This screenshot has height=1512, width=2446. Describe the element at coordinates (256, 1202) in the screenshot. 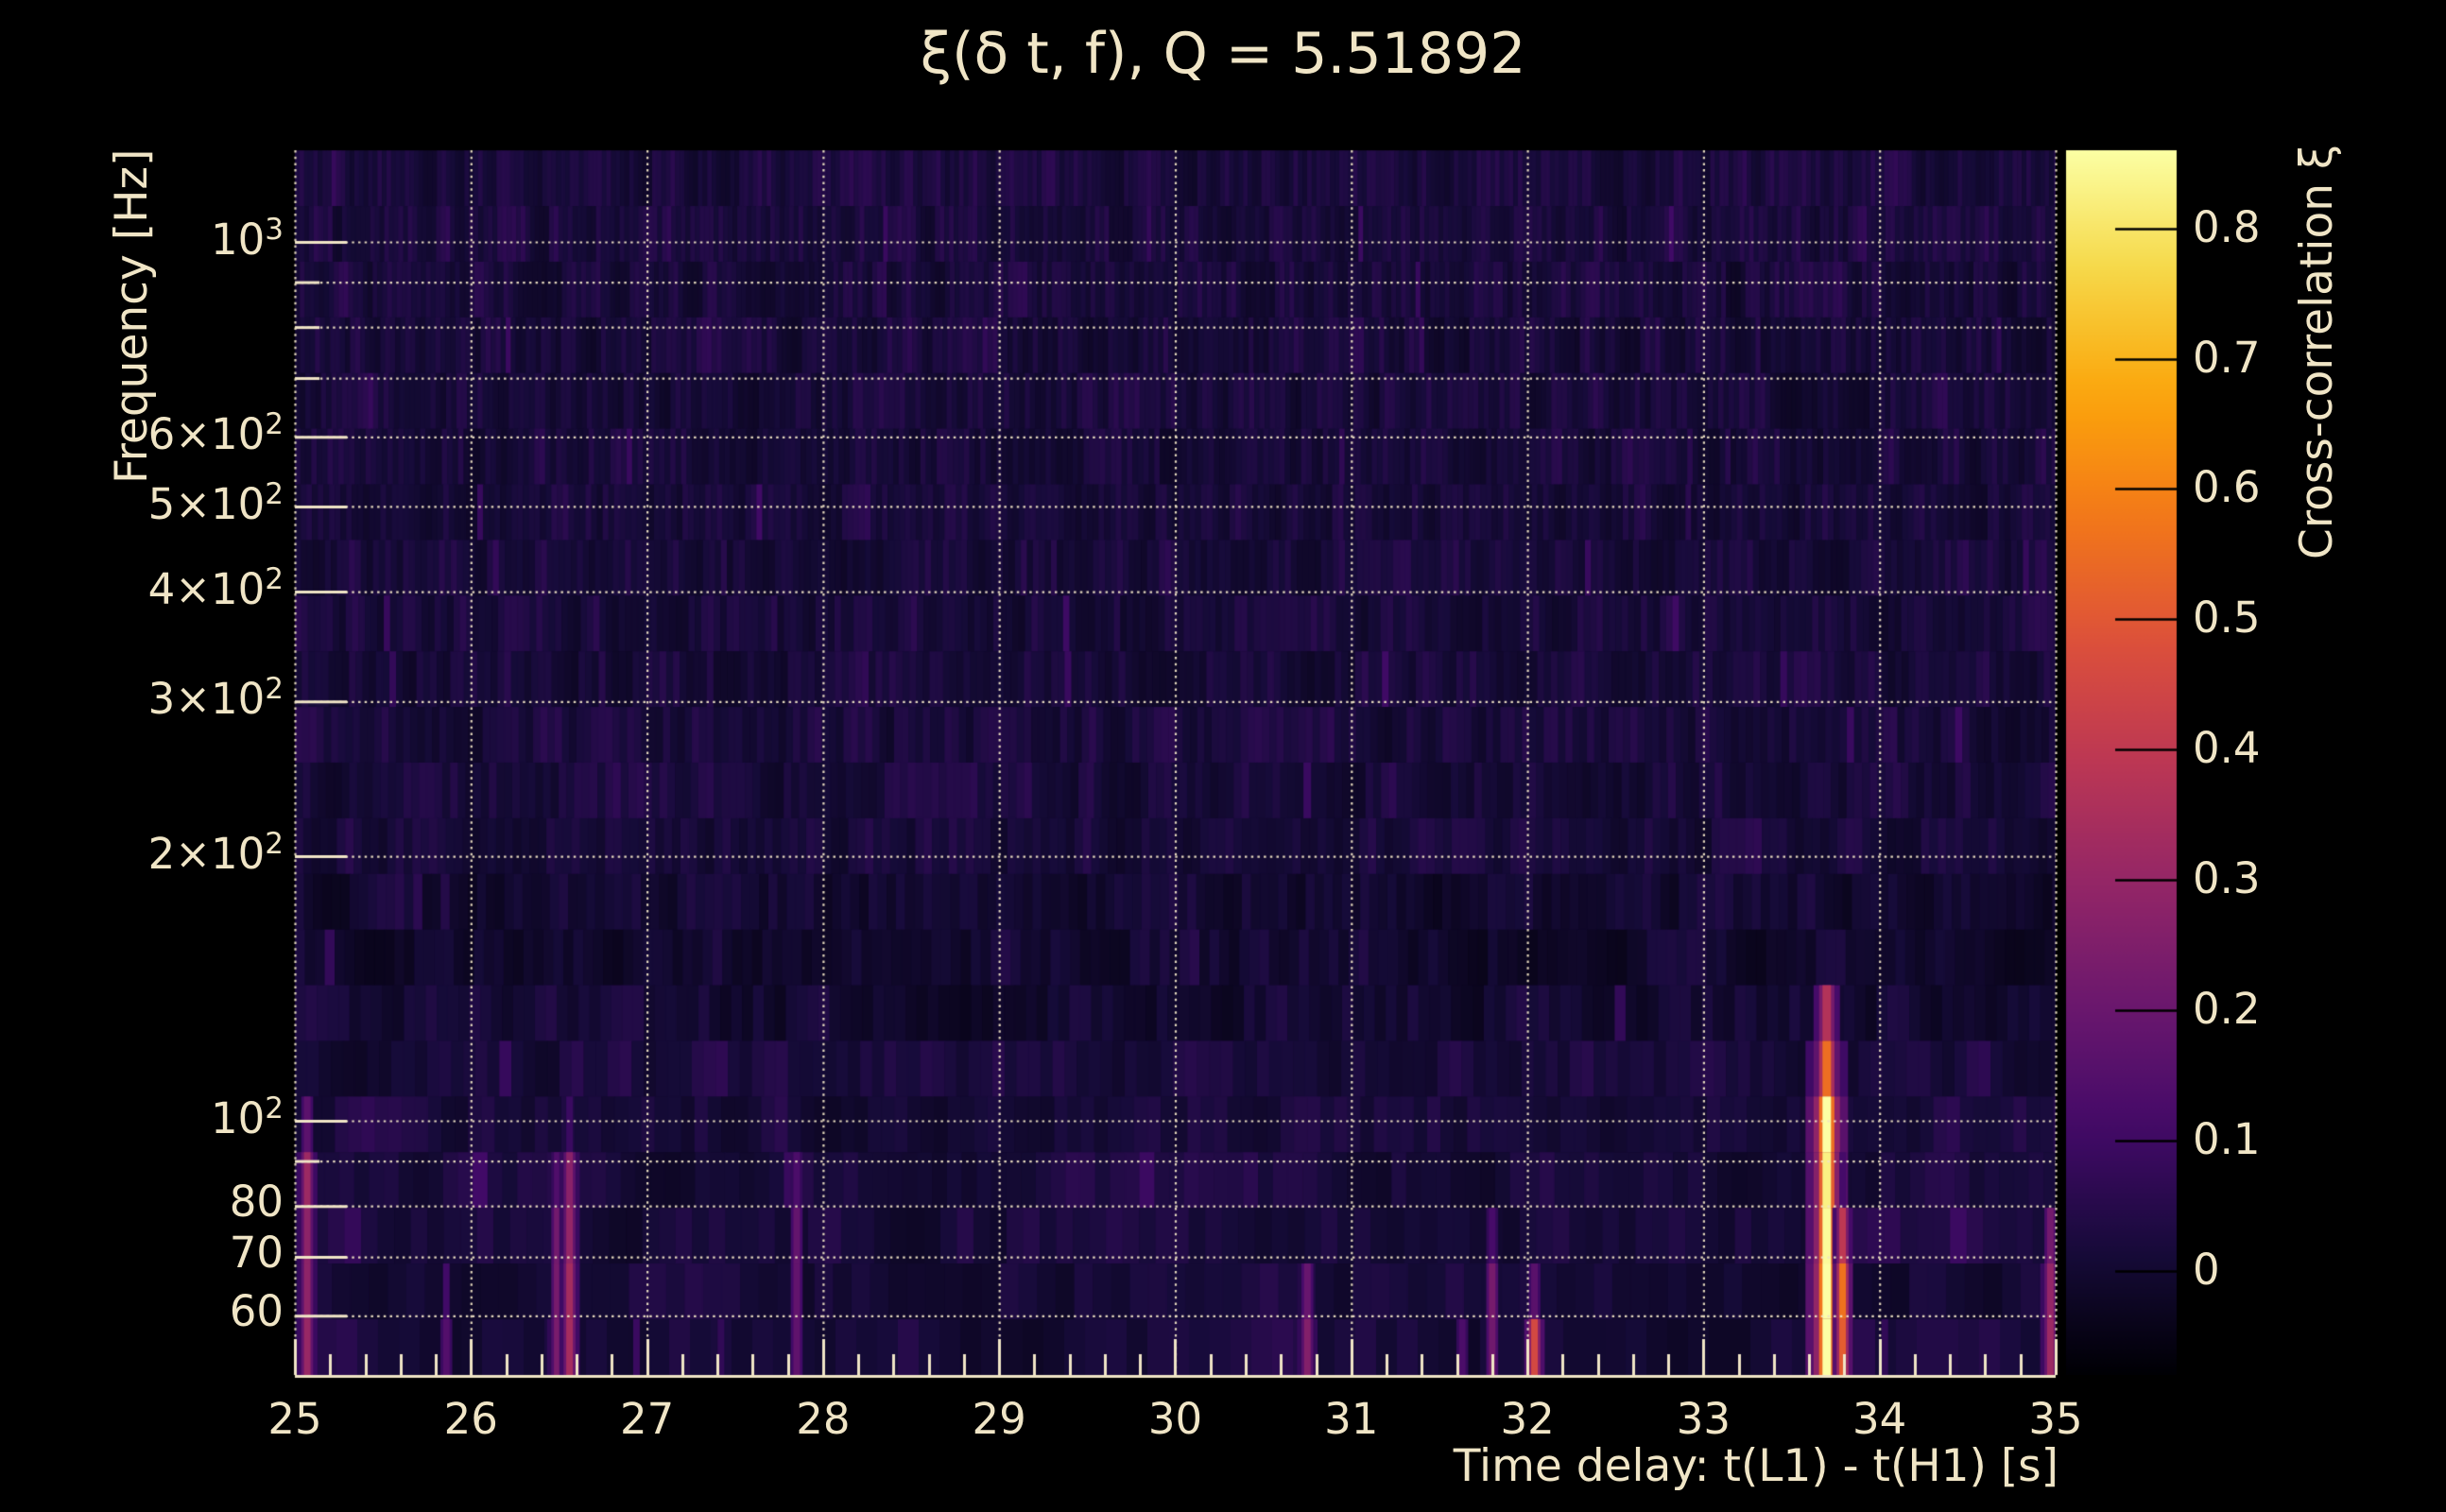

I see `y-tick-label: 80` at that location.